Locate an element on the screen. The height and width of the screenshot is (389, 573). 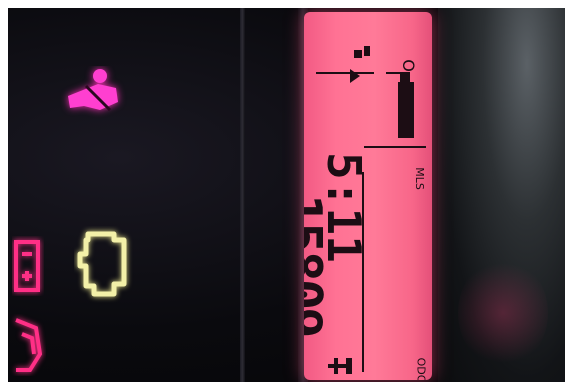
fuel-low-mark: O is located at coordinates (408, 65).